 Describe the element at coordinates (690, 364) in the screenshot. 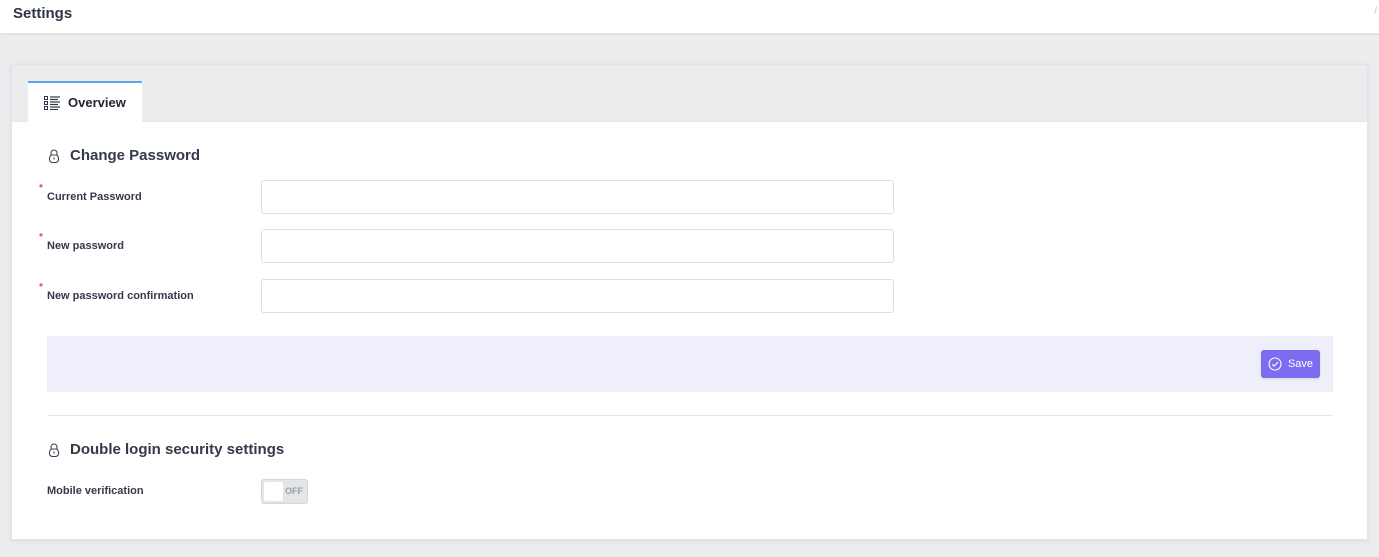

I see `form-action-bar: Save` at that location.